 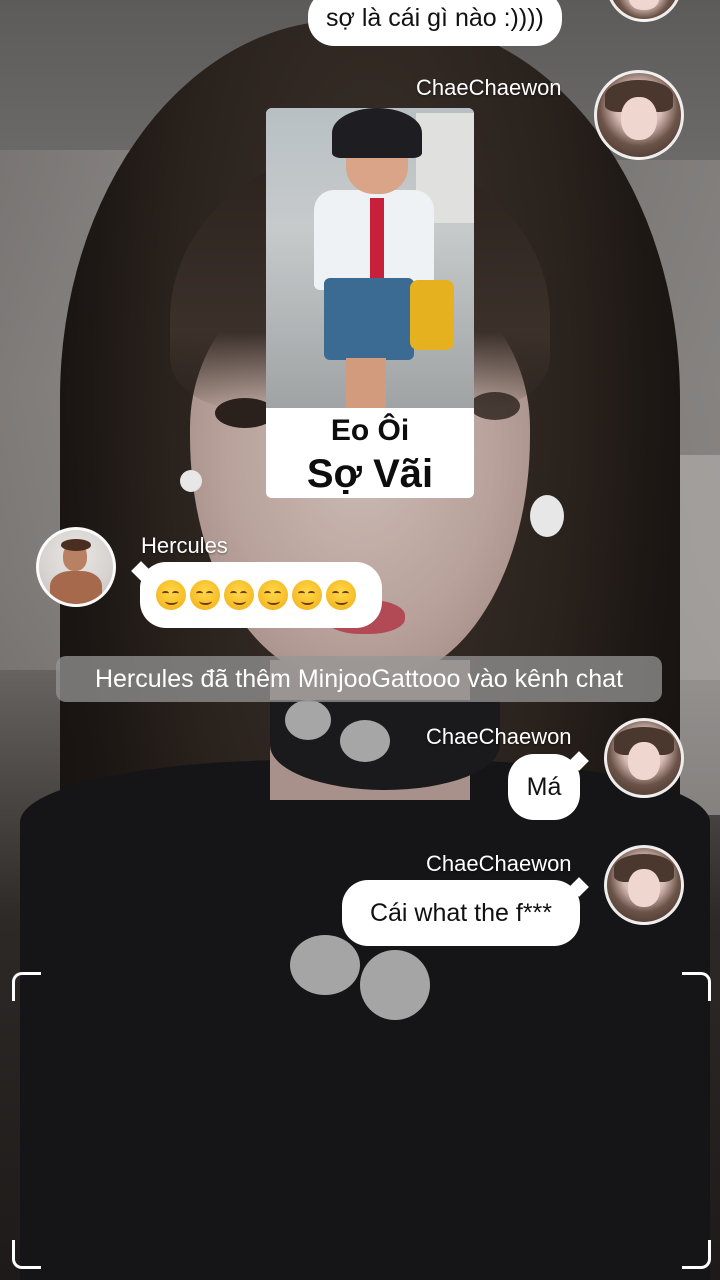 I want to click on message-bubble-partial: sợ là cái gì nào :)))), so click(x=435, y=23).